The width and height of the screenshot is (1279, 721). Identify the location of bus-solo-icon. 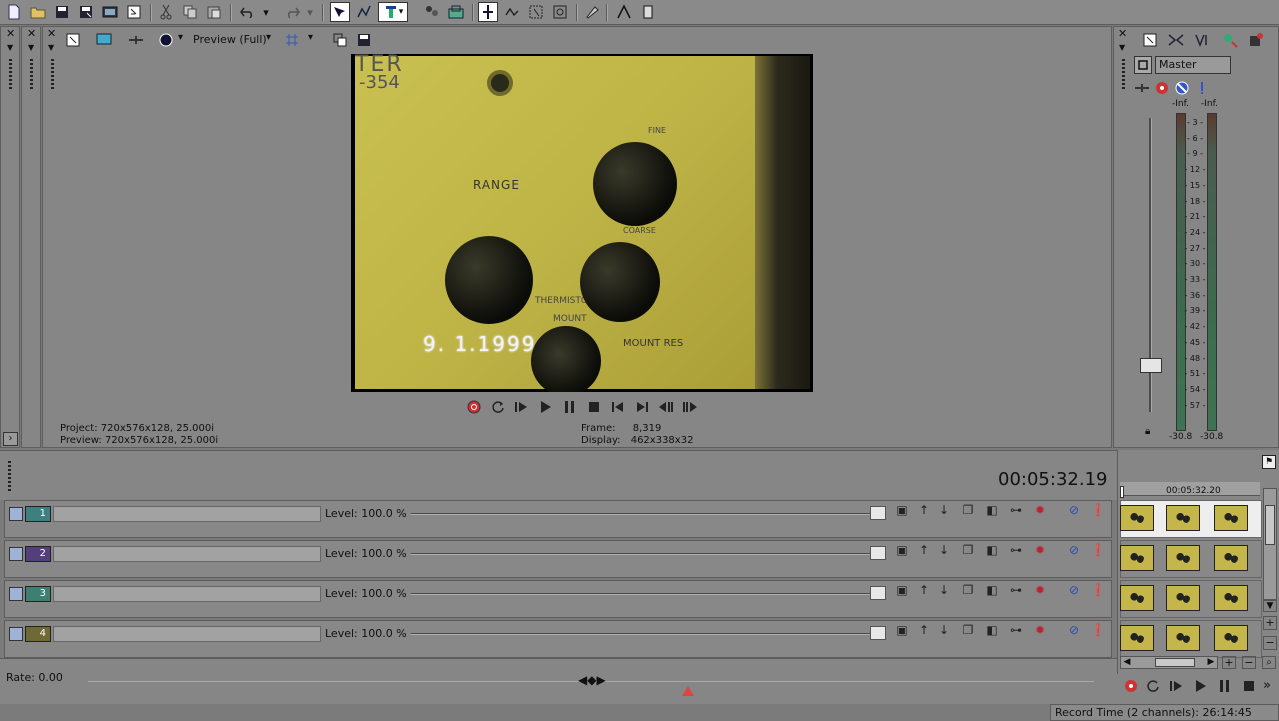
(1202, 88).